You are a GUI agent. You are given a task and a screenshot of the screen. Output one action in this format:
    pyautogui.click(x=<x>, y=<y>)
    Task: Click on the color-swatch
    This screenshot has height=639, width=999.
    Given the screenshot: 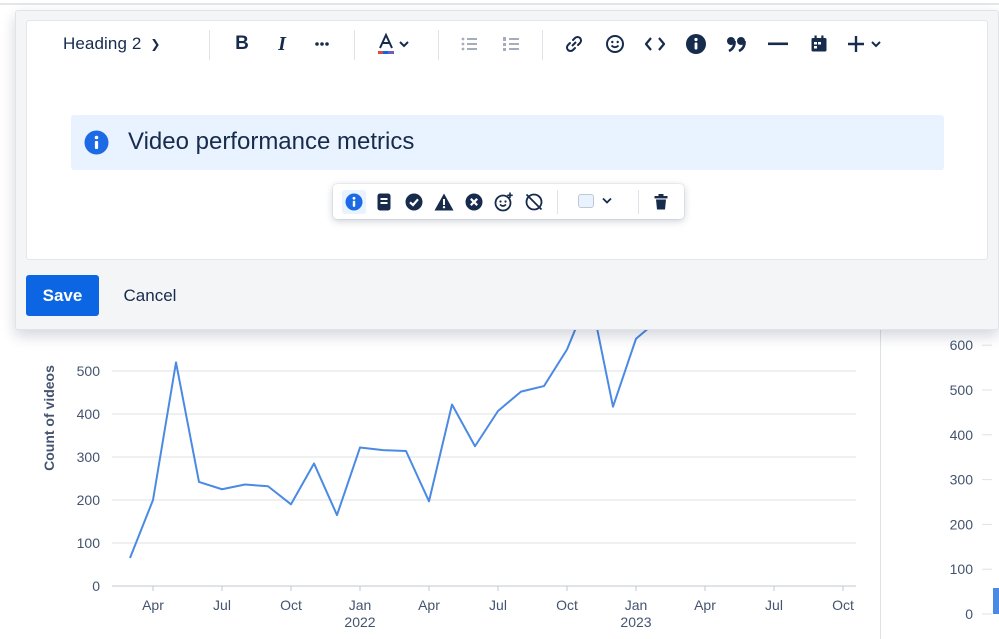 What is the action you would take?
    pyautogui.click(x=586, y=201)
    